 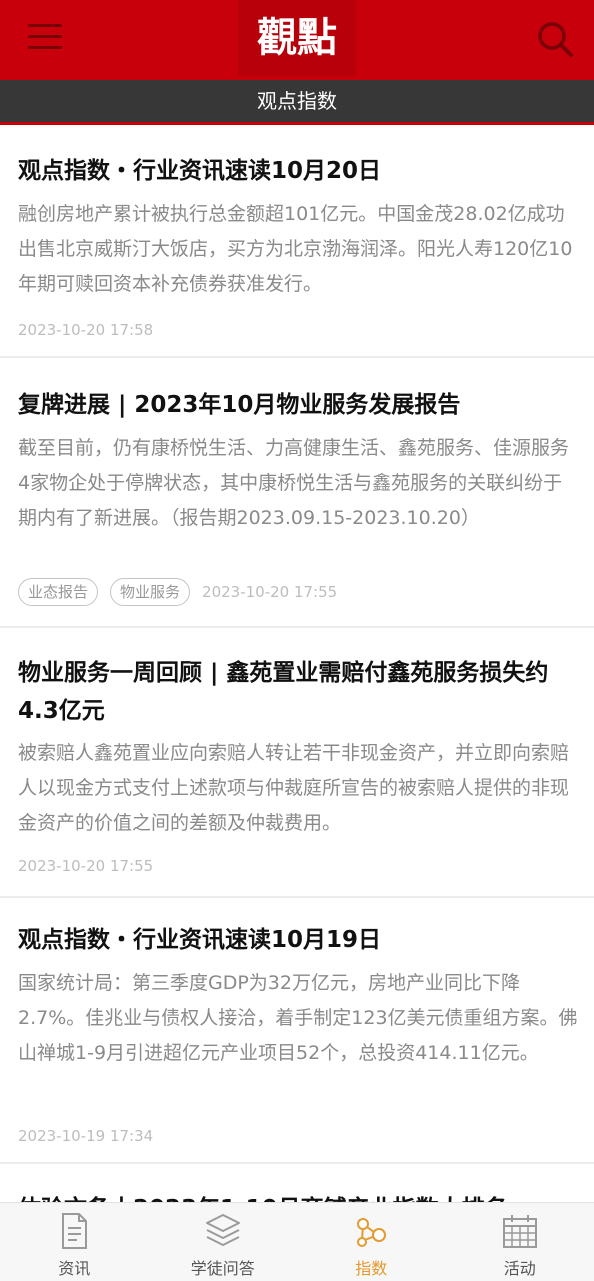 What do you see at coordinates (297, 940) in the screenshot?
I see `article-title: 观点指数・行业资讯速读10月19日` at bounding box center [297, 940].